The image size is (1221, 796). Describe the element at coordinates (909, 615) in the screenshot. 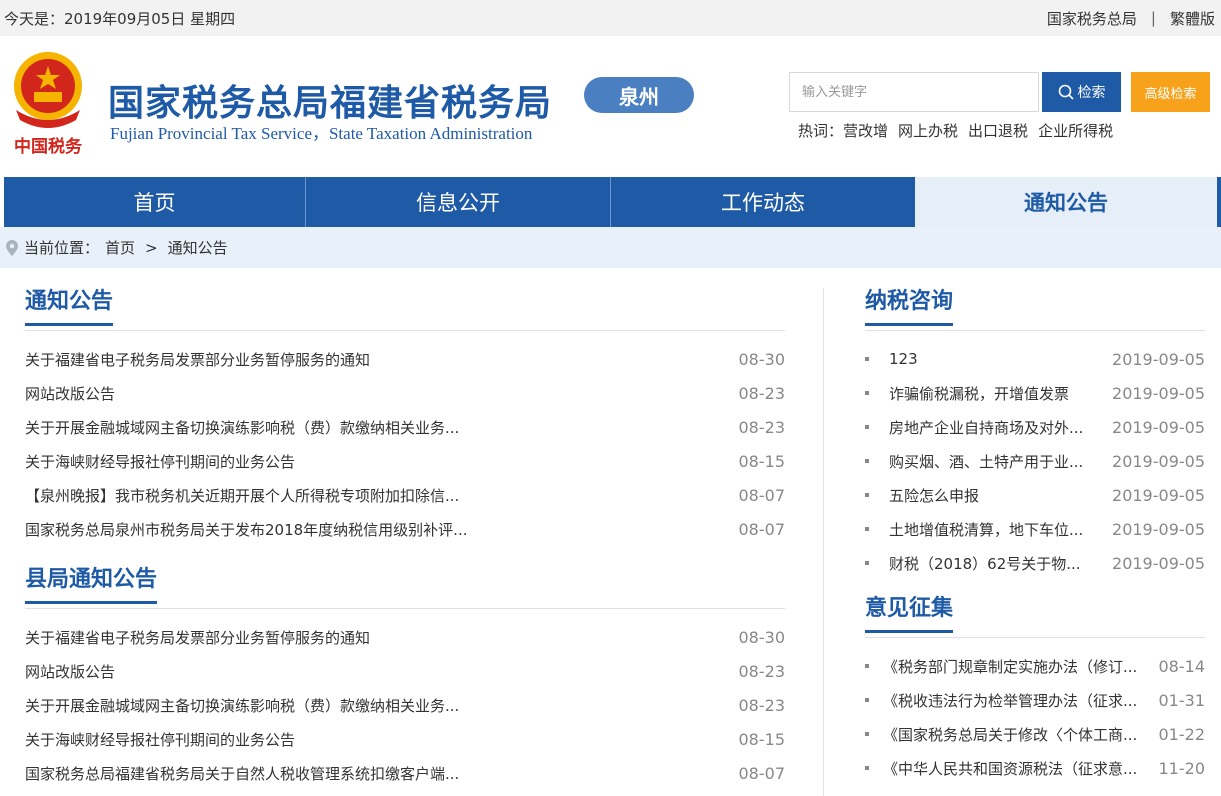

I see `opinions-title: 意见征集` at that location.